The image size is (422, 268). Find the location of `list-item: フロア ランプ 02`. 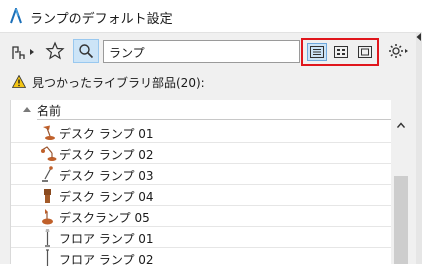

list-item: フロア ランプ 02 is located at coordinates (201, 257).